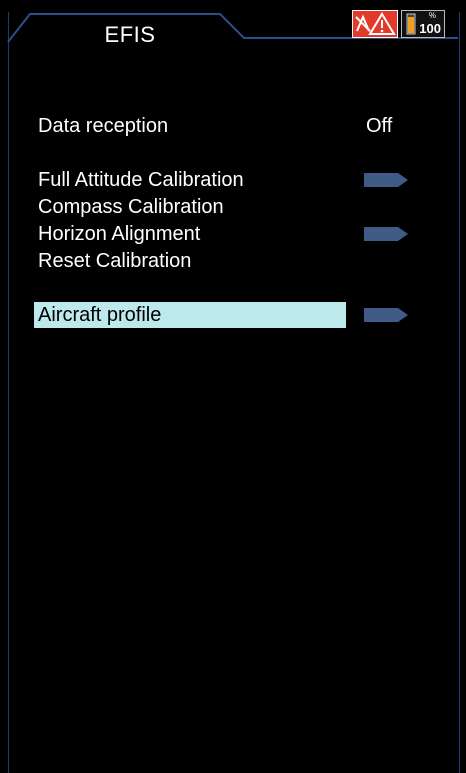  Describe the element at coordinates (130, 34) in the screenshot. I see `page-title: EFIS` at that location.